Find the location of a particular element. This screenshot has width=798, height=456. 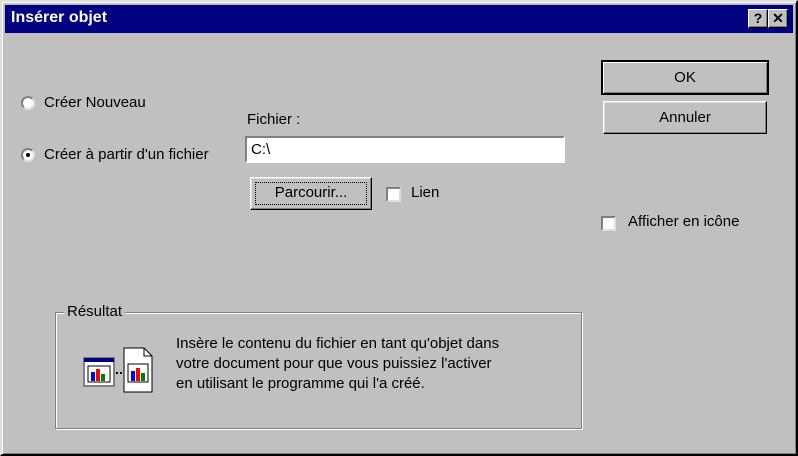

link-checkbox is located at coordinates (393, 194).